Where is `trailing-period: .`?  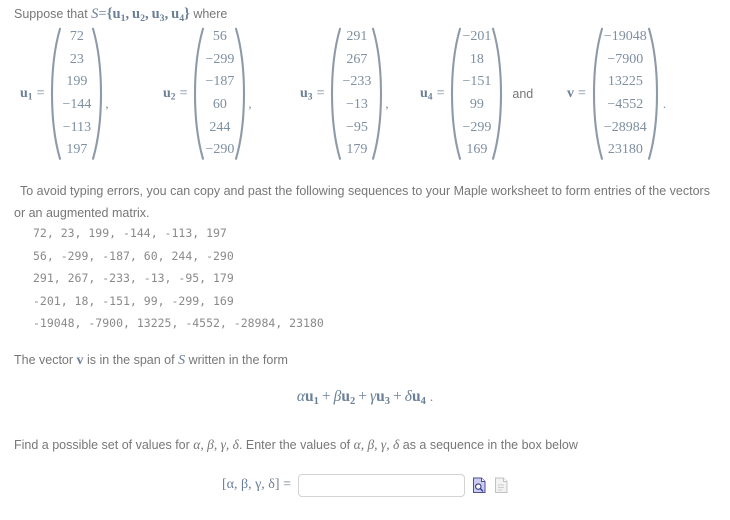 trailing-period: . is located at coordinates (664, 103).